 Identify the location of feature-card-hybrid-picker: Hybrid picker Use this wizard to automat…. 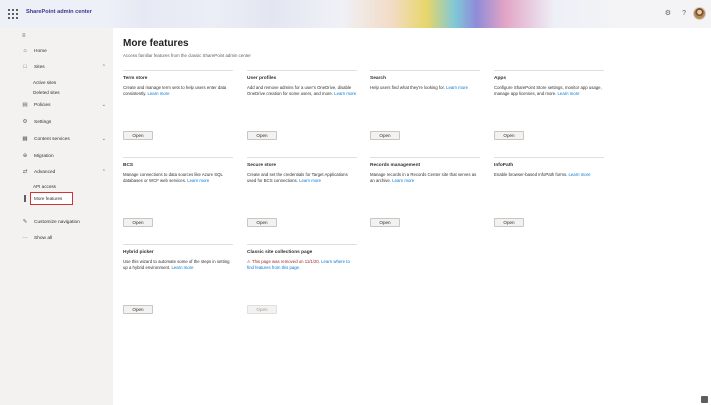
(178, 289).